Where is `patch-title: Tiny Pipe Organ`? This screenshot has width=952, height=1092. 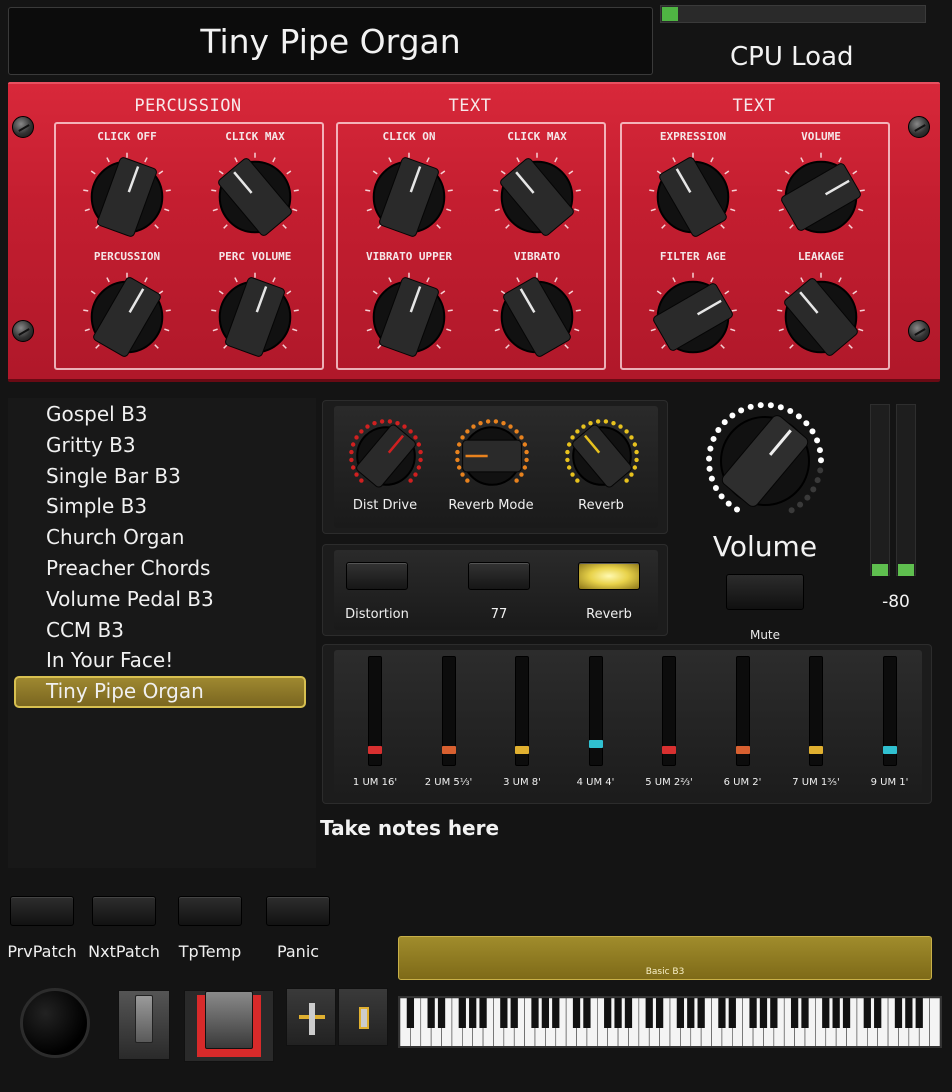
patch-title: Tiny Pipe Organ is located at coordinates (330, 41).